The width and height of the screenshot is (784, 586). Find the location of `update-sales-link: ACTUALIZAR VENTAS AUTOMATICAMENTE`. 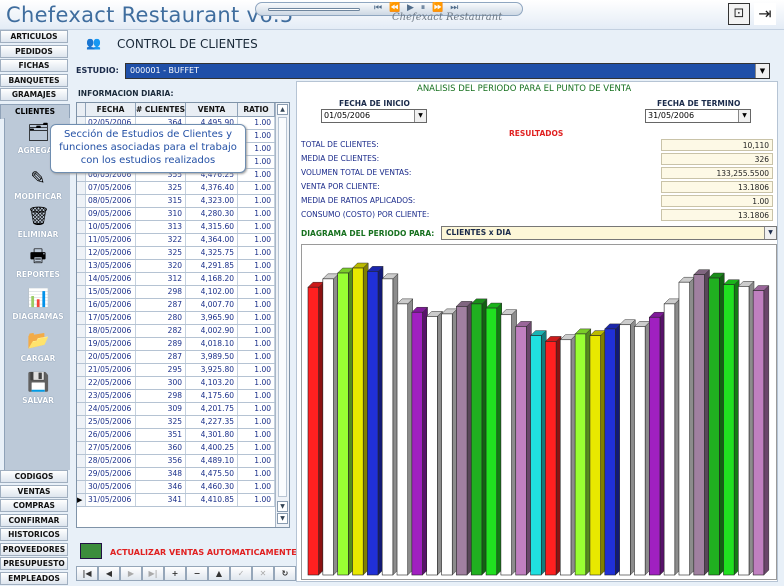

update-sales-link: ACTUALIZAR VENTAS AUTOMATICAMENTE is located at coordinates (203, 552).